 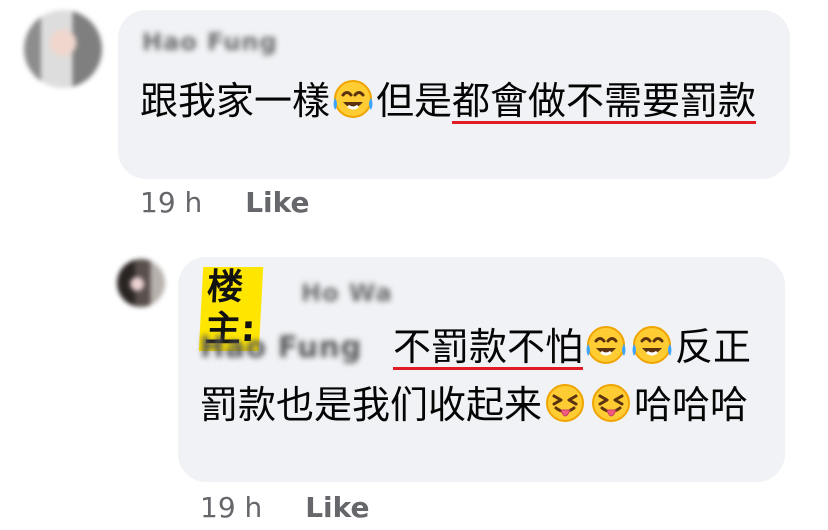 I want to click on reply-text-end: 哈哈哈, so click(x=691, y=405).